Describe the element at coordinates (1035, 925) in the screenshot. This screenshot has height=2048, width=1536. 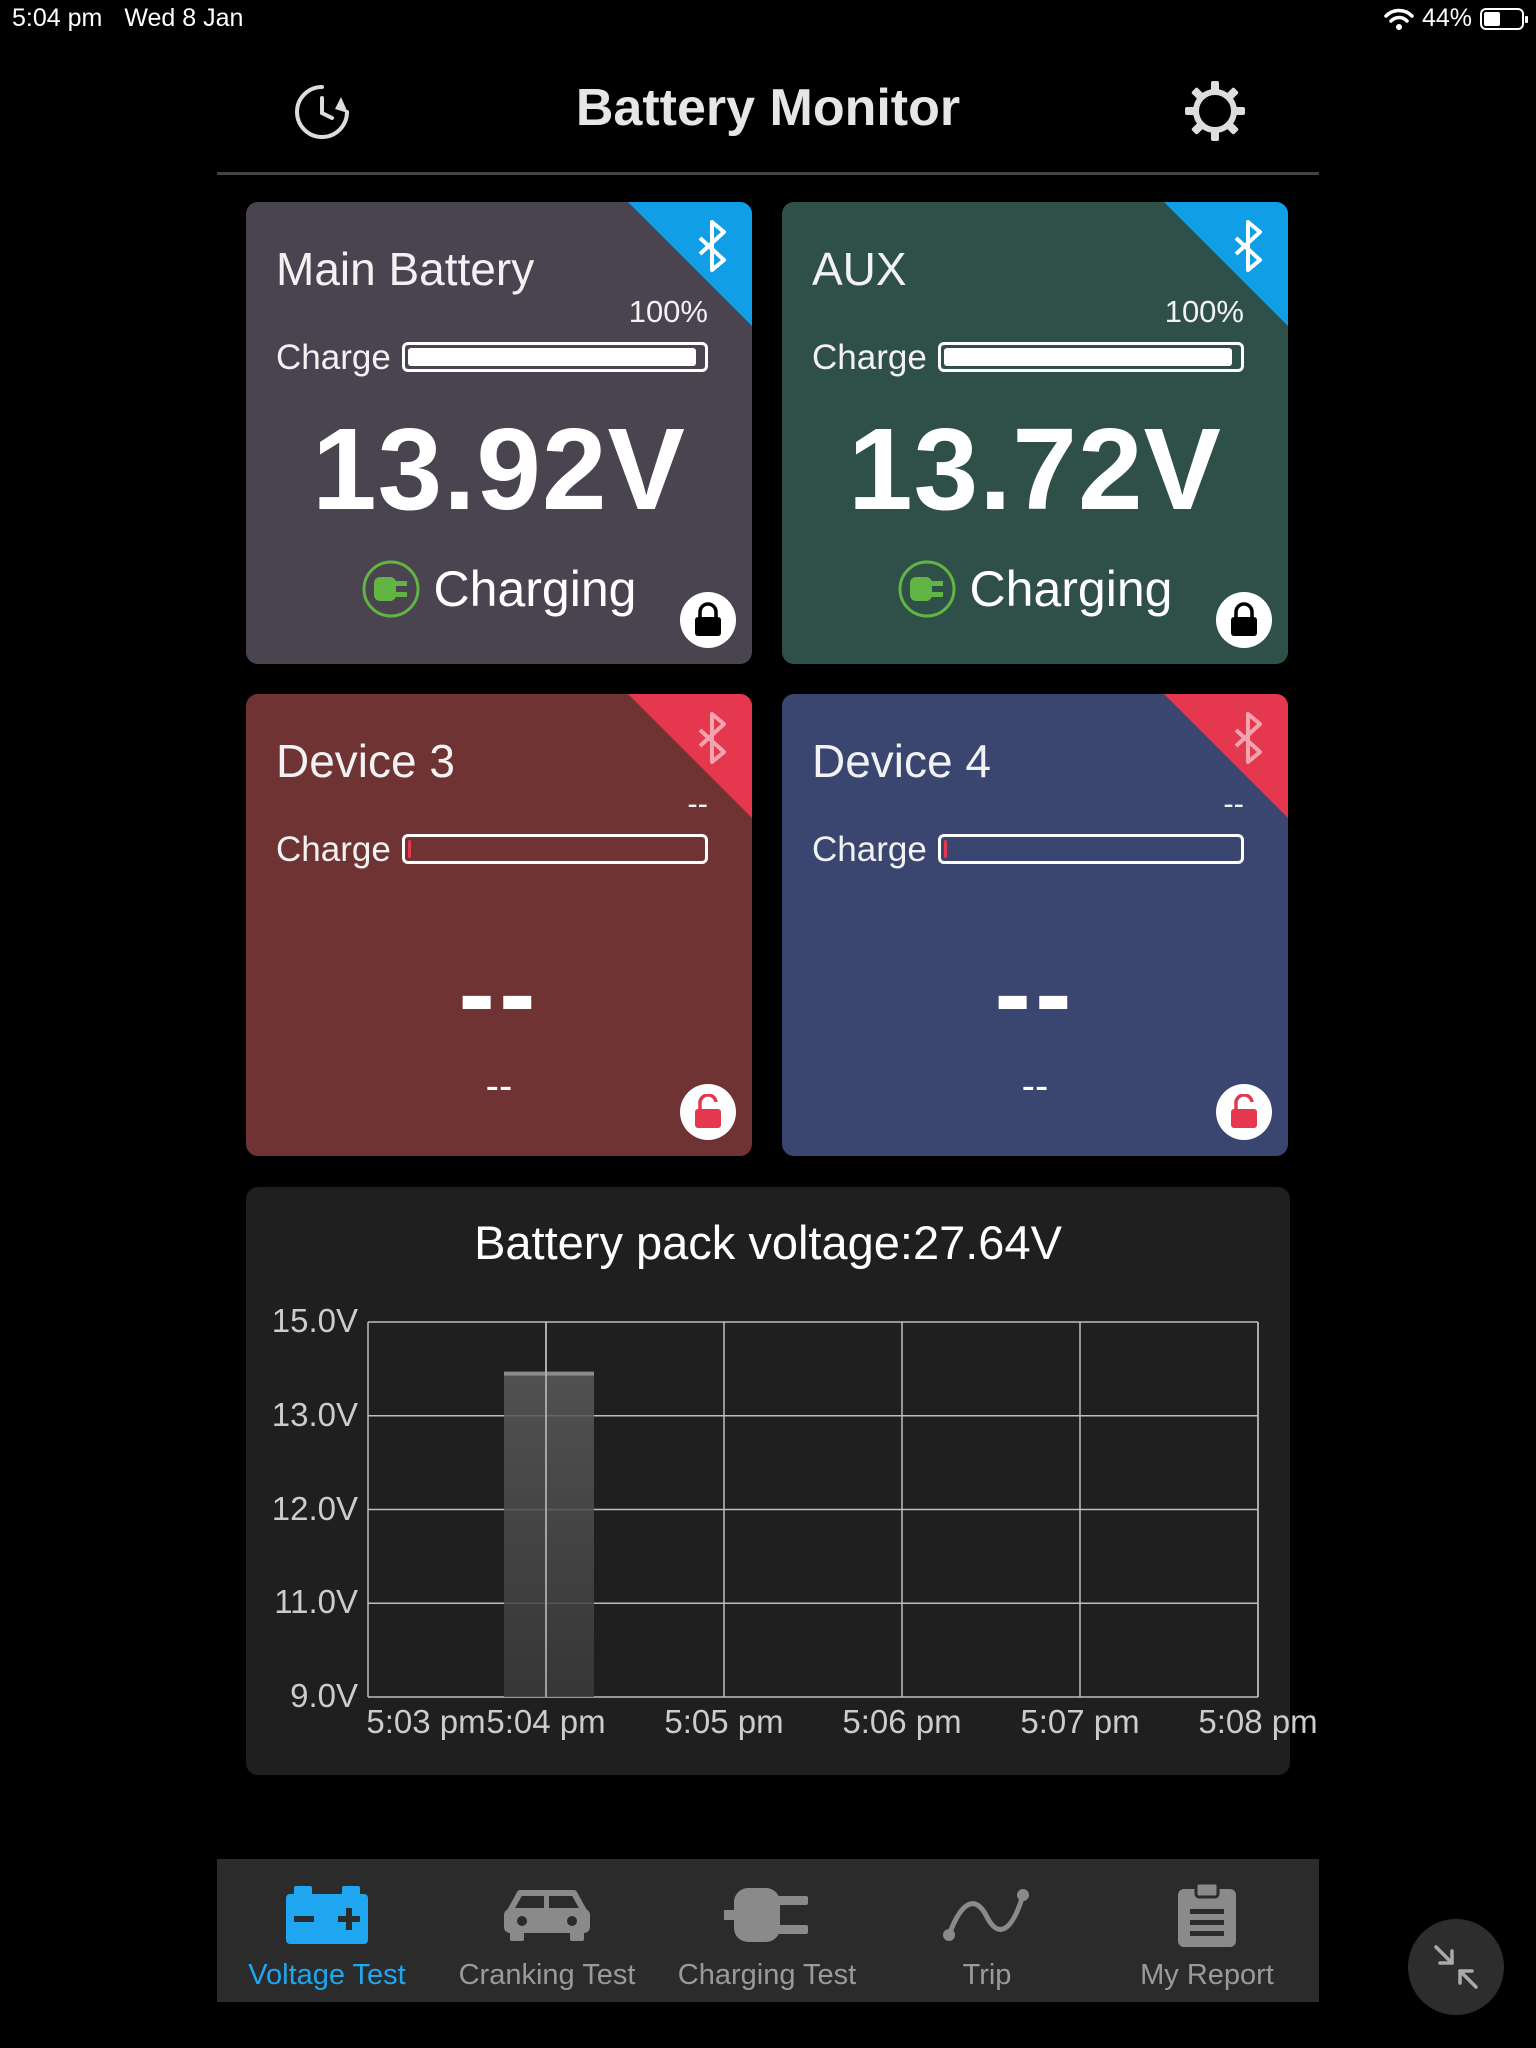
I see `battery-card-device-4: Device 4 -- Charge -- --` at that location.